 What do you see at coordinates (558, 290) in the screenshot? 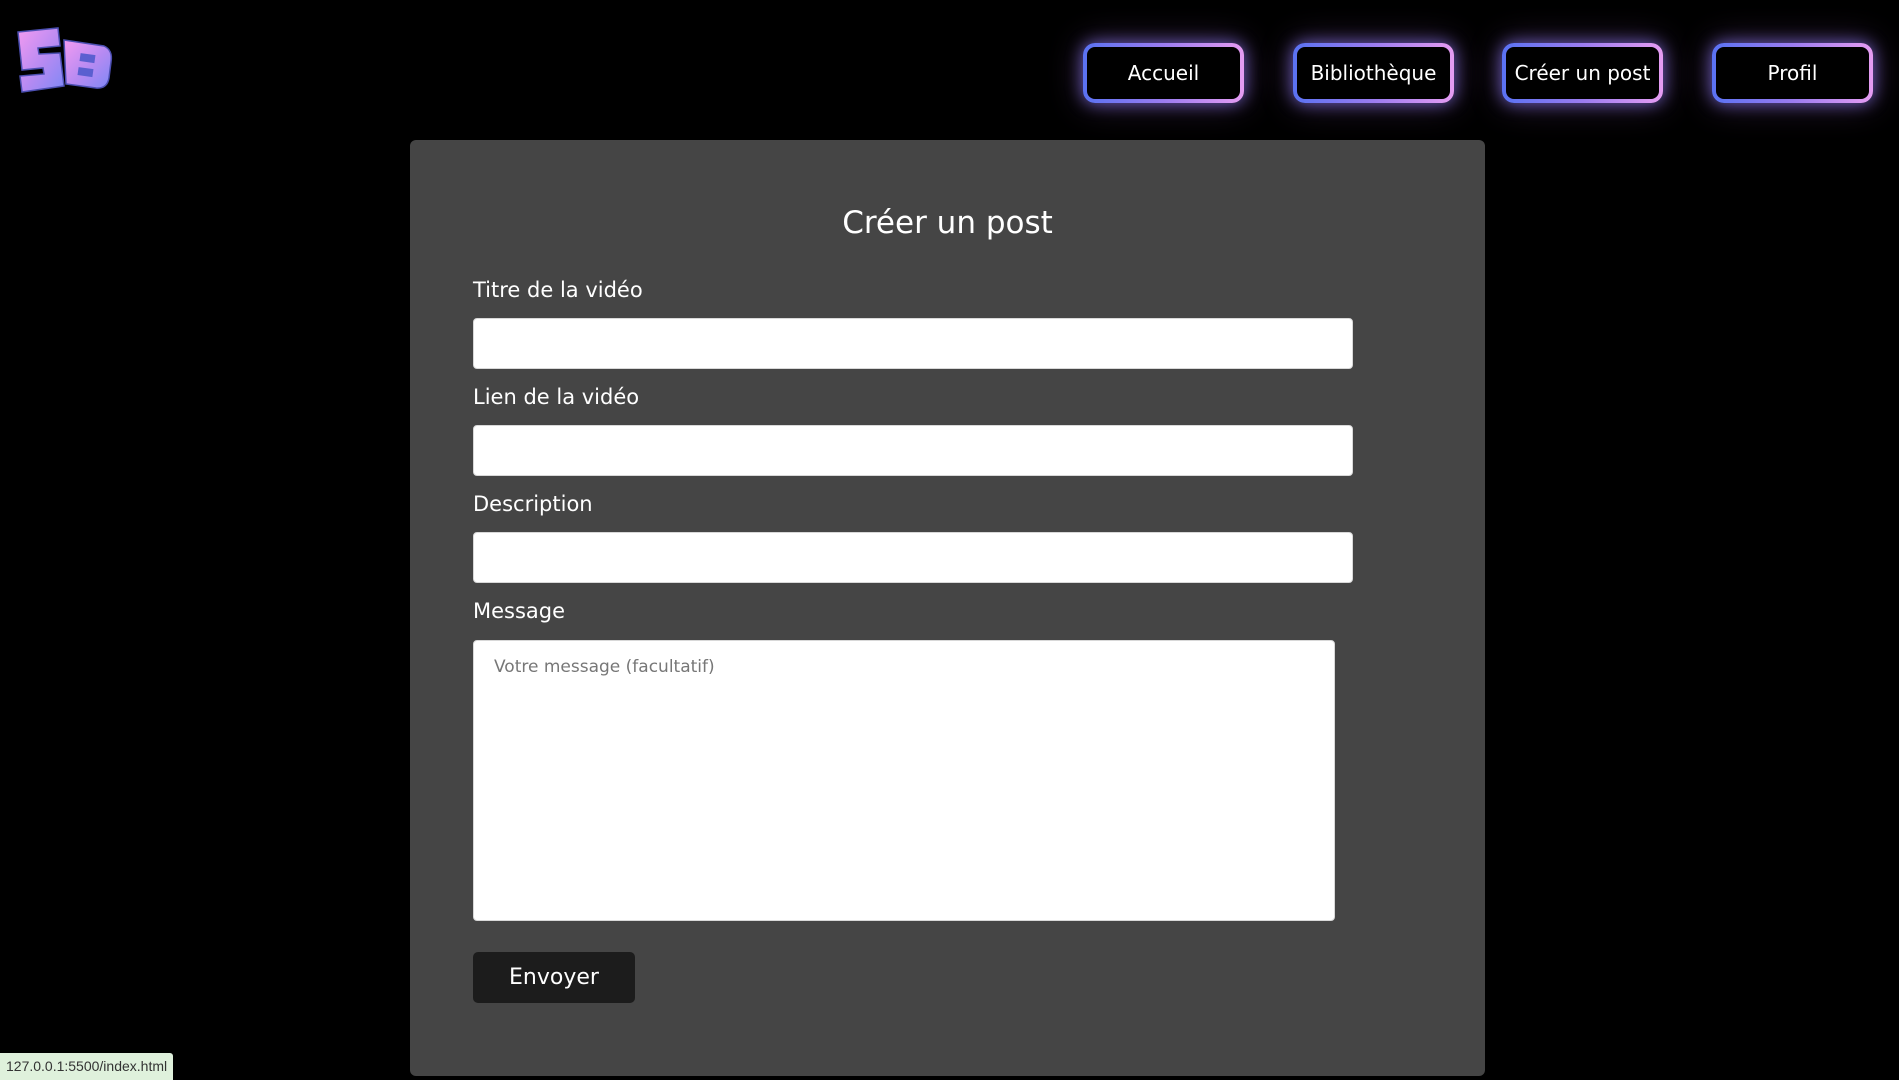
I see `video-title-label: Titre de la vidéo` at bounding box center [558, 290].